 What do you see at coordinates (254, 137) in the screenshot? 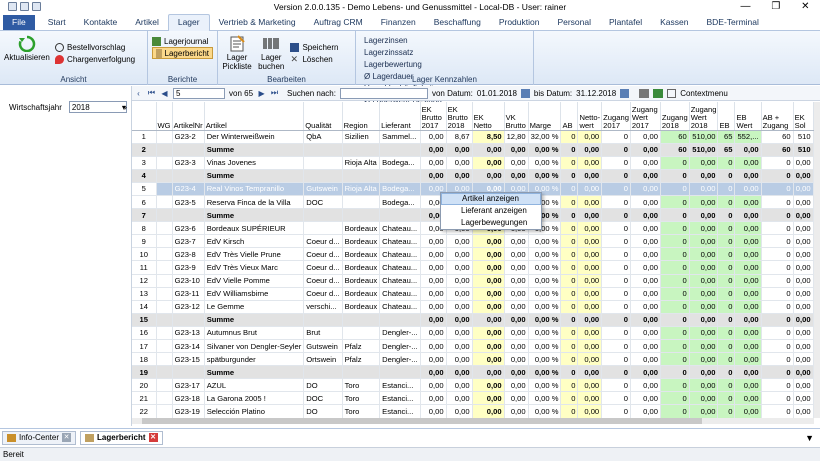
I see `cell-artikel: Der Winterweißwein` at bounding box center [254, 137].